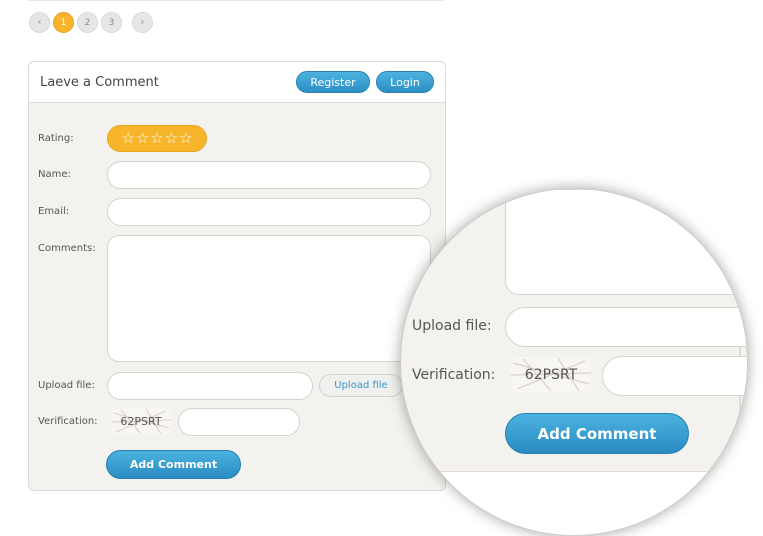  I want to click on top-divider, so click(236, 0).